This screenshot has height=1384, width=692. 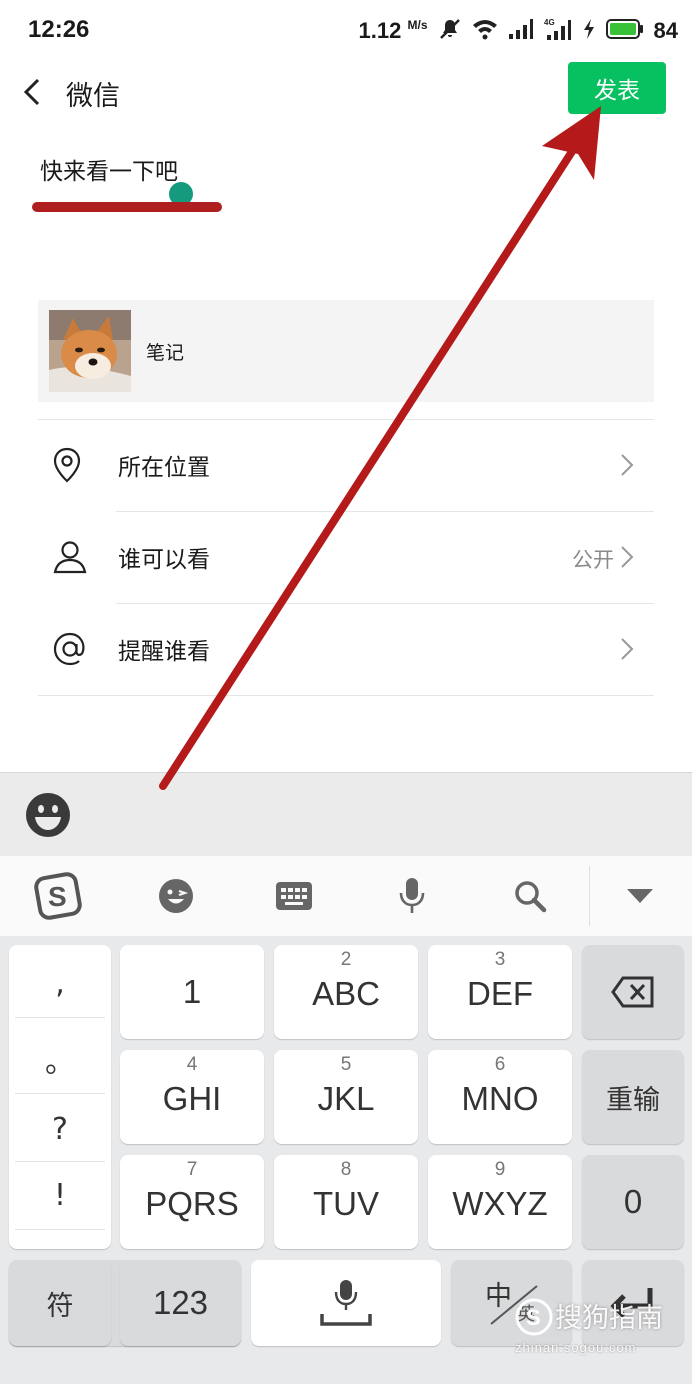 What do you see at coordinates (346, 649) in the screenshot?
I see `menu-row-mention: 提醒谁看` at bounding box center [346, 649].